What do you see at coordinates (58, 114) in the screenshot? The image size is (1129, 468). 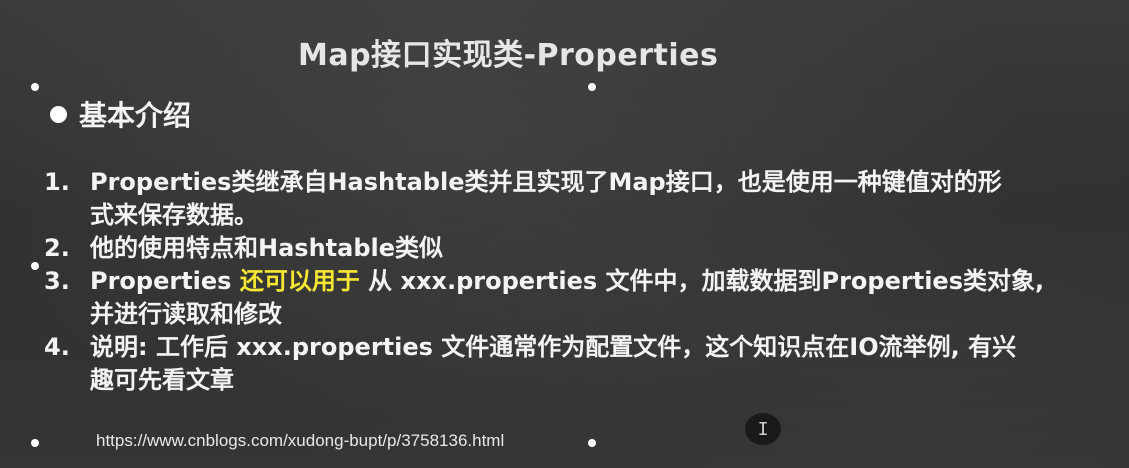 I see `bullet-icon` at bounding box center [58, 114].